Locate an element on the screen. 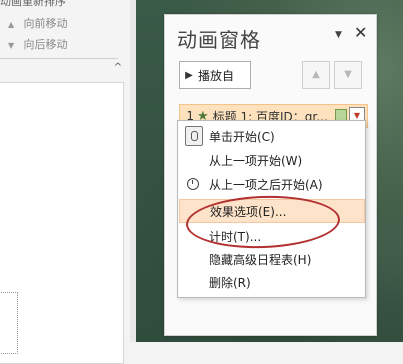 The width and height of the screenshot is (403, 364). menu-item-after-previous: 从上一项之后开始(A) is located at coordinates (271, 184).